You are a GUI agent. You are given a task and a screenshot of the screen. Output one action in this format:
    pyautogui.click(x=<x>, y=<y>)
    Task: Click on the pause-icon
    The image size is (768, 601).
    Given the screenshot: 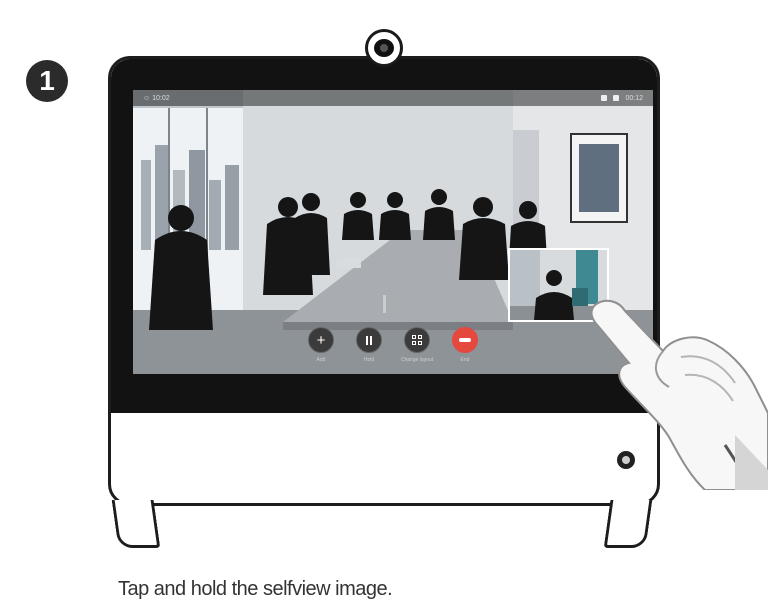 What is the action you would take?
    pyautogui.click(x=369, y=340)
    